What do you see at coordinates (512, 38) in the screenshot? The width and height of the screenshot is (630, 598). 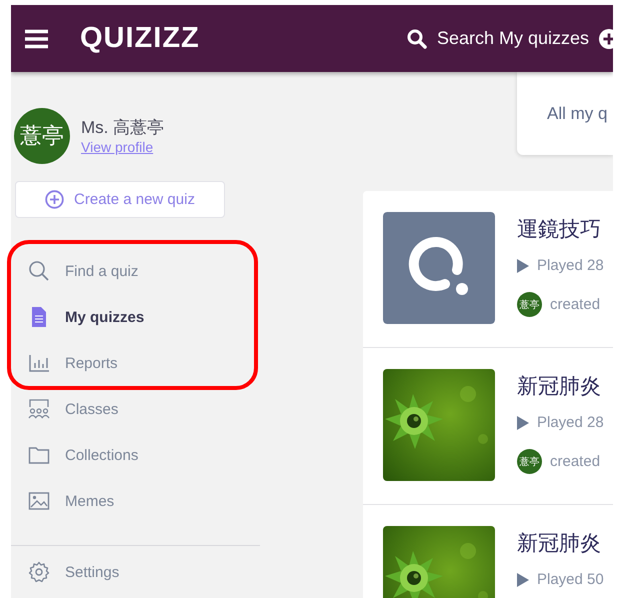 I see `search-field: Search My quizzes` at bounding box center [512, 38].